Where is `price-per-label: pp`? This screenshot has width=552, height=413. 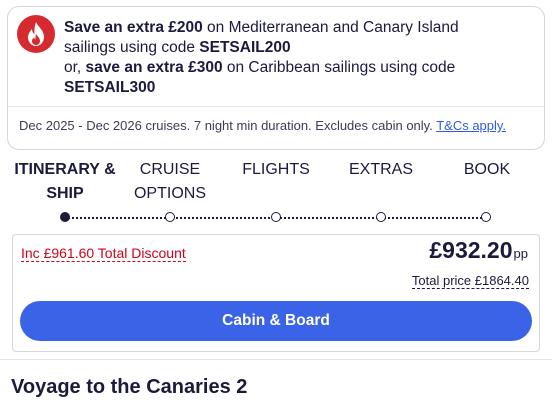 price-per-label: pp is located at coordinates (520, 253).